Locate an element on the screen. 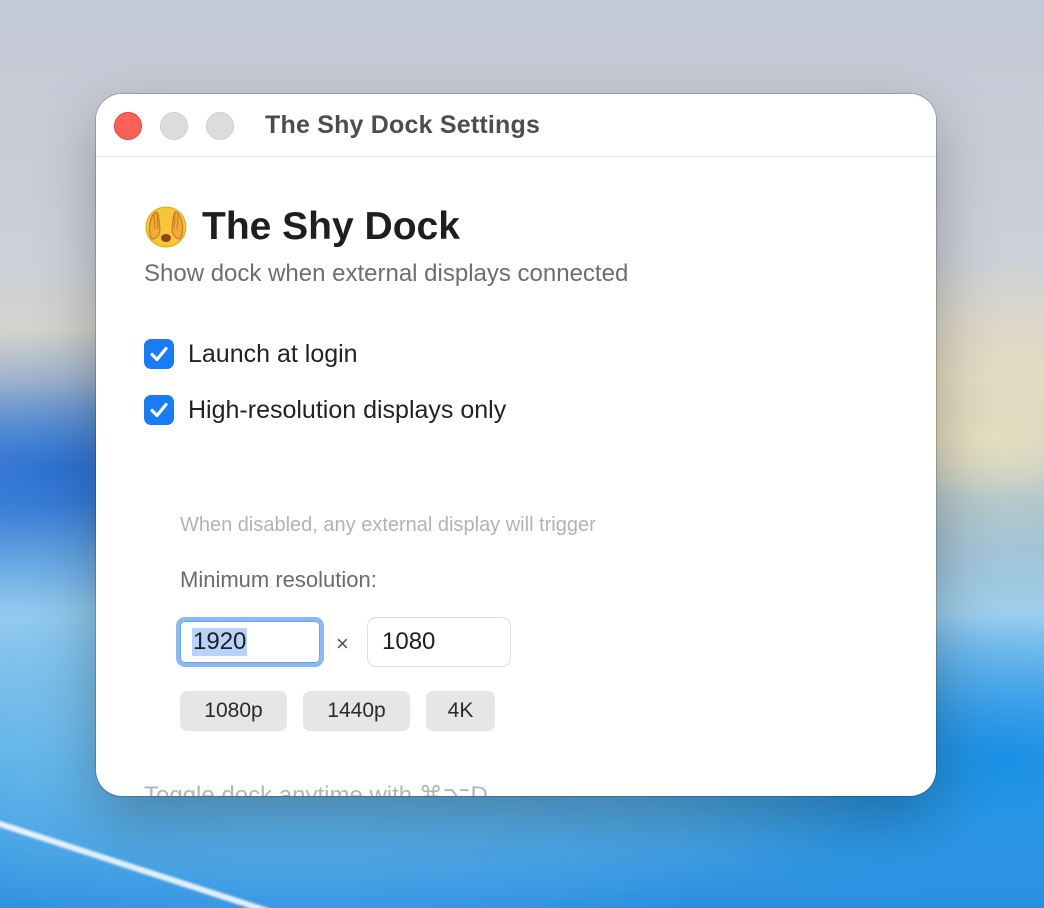 This screenshot has height=908, width=1044. high-res-only-label: High-resolution displays only is located at coordinates (347, 409).